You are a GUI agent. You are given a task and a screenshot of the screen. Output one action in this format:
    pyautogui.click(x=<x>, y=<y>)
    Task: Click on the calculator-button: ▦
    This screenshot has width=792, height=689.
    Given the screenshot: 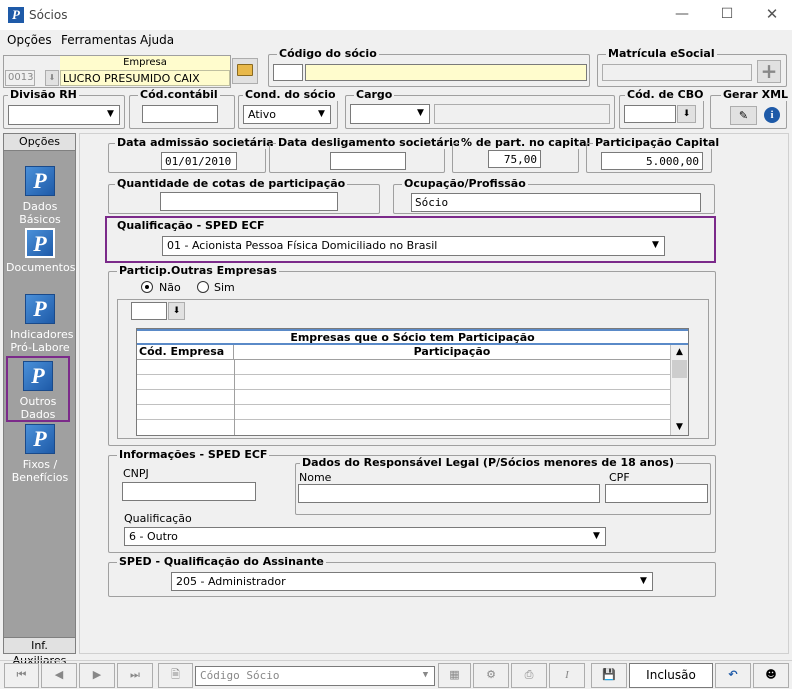 What is the action you would take?
    pyautogui.click(x=454, y=675)
    